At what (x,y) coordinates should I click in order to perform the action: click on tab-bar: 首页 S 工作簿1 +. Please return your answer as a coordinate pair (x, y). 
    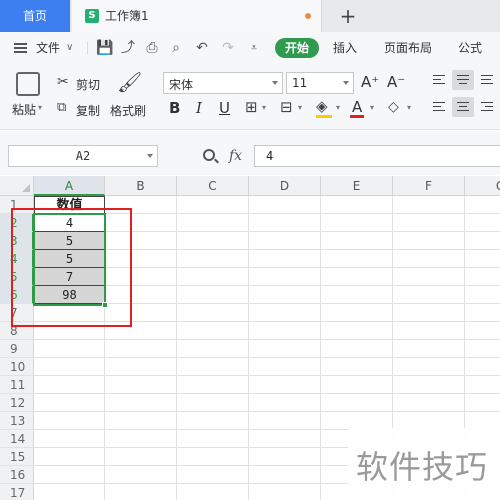
    Looking at the image, I should click on (250, 16).